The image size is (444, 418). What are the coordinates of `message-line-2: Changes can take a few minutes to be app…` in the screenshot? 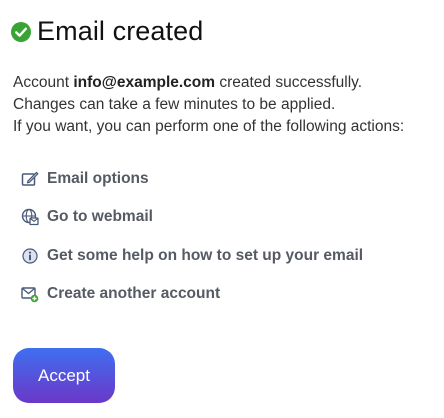 It's located at (174, 104).